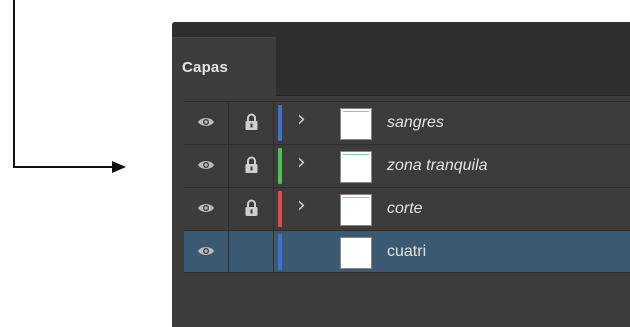 This screenshot has height=327, width=630. Describe the element at coordinates (119, 167) in the screenshot. I see `callout-arrow-head` at that location.